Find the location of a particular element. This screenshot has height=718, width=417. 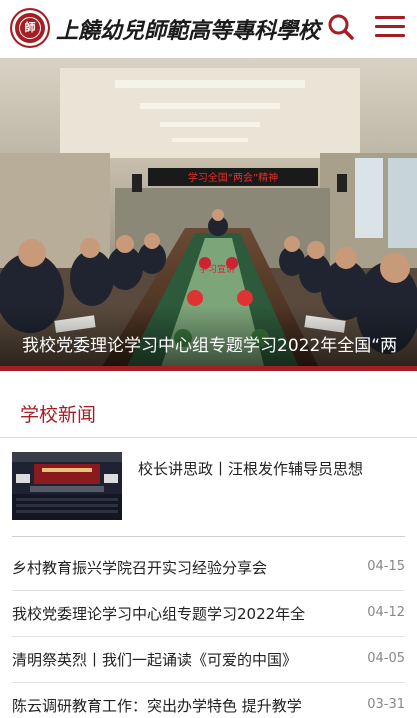

site-header: 師 上饒幼兒師範高等專科學校 is located at coordinates (208, 29).